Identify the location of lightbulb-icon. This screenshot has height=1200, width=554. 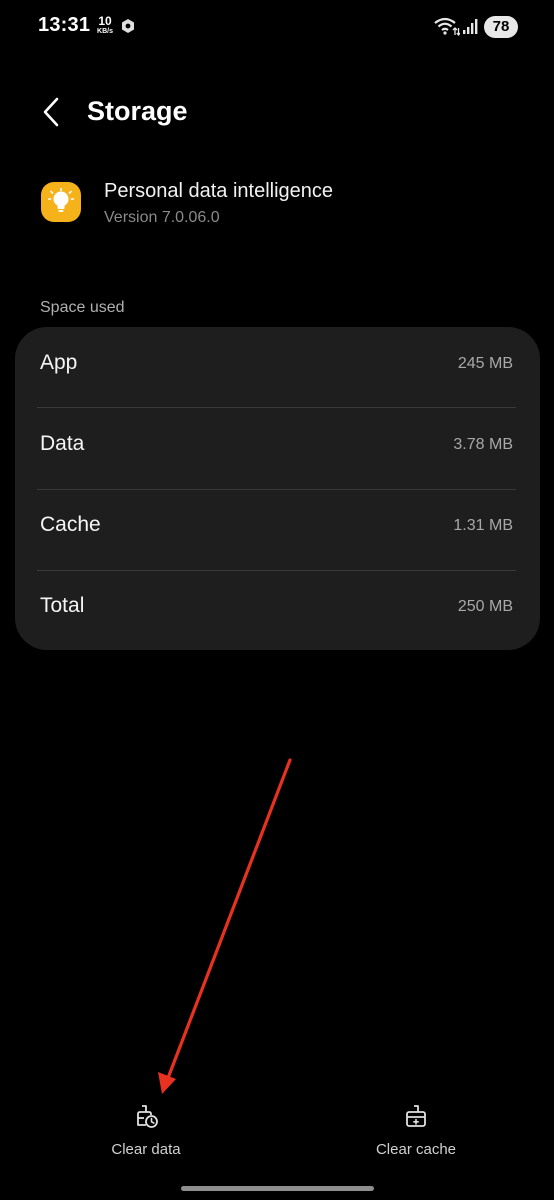
(61, 200).